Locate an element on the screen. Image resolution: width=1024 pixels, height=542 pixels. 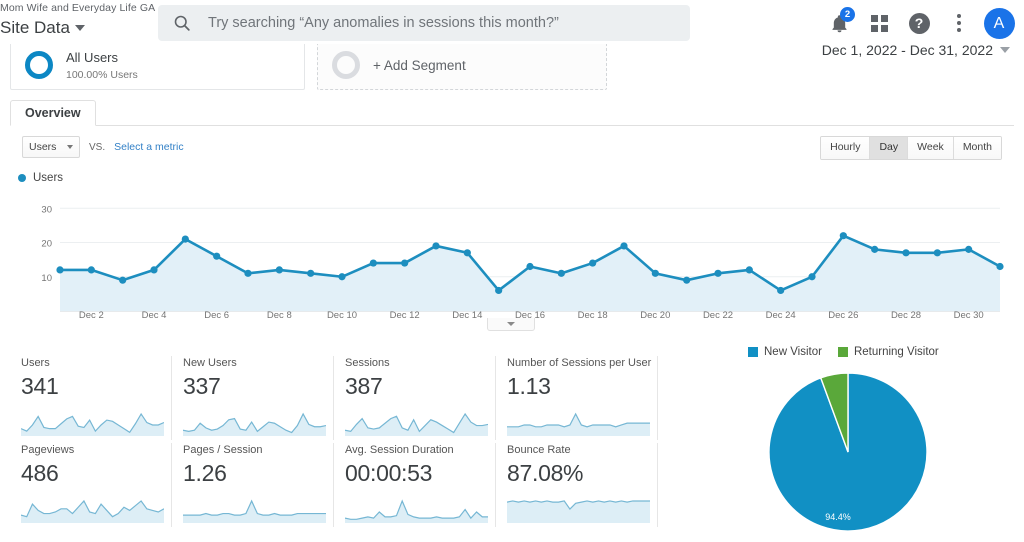
vs-label: VS. is located at coordinates (97, 147).